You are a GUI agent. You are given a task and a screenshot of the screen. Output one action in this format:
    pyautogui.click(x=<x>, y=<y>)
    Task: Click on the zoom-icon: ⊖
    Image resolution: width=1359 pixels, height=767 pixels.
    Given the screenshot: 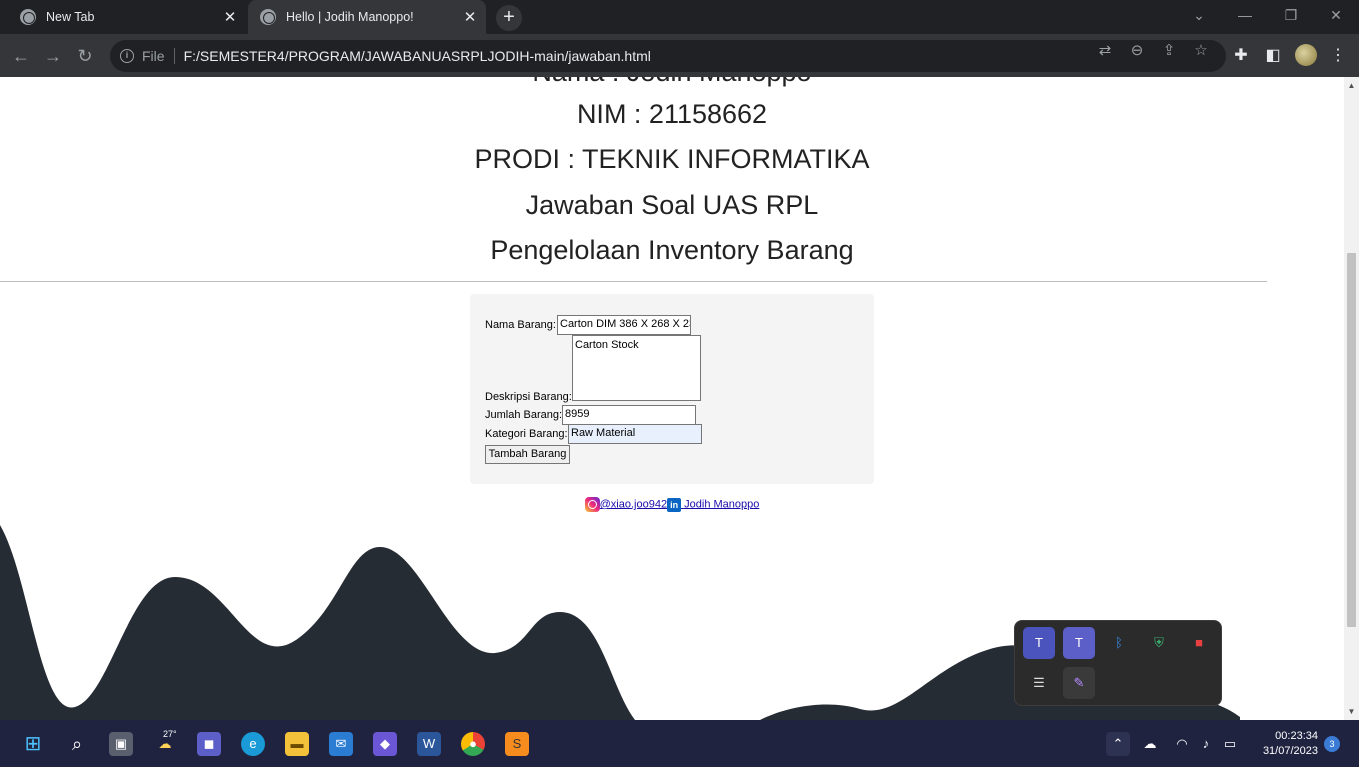 What is the action you would take?
    pyautogui.click(x=1137, y=51)
    